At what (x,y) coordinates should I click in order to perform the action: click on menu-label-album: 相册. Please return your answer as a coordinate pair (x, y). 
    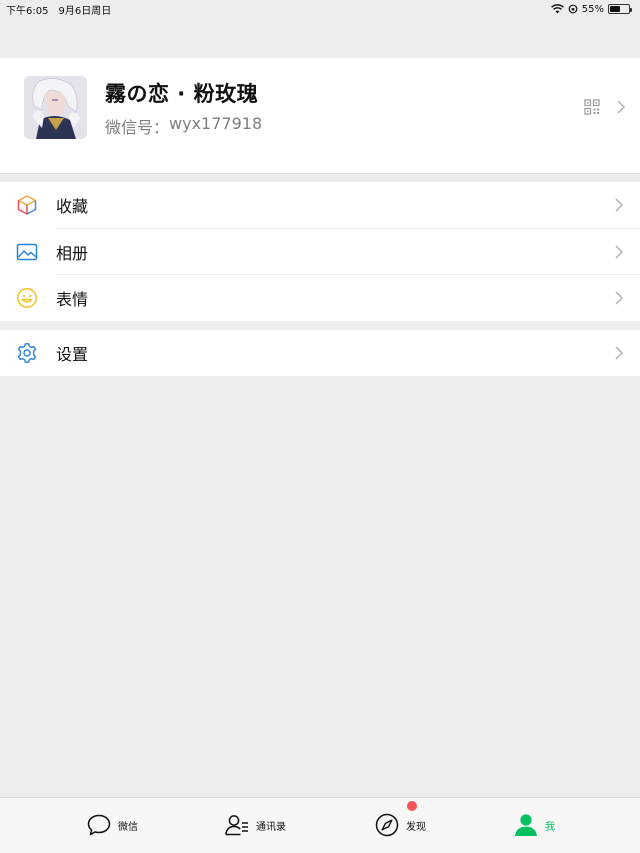
    Looking at the image, I should click on (72, 253).